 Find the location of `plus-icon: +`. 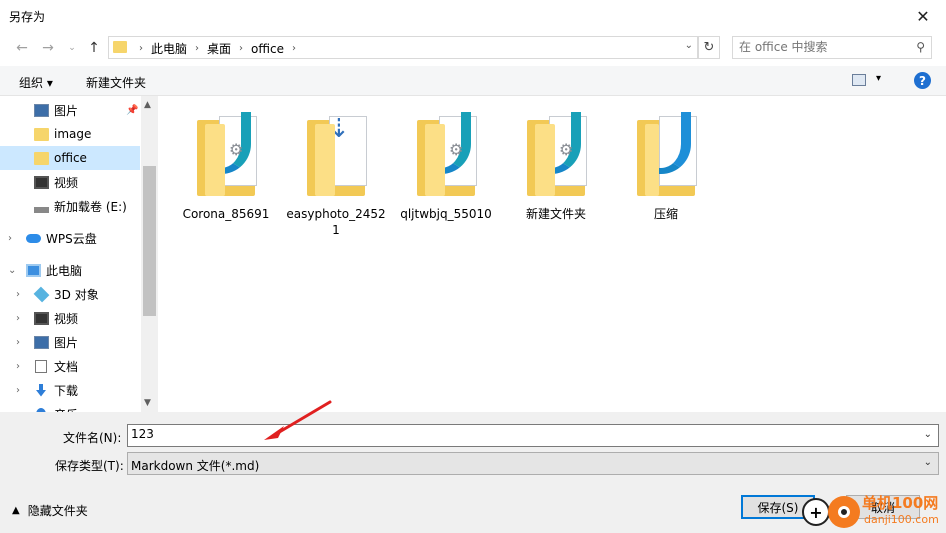

plus-icon: + is located at coordinates (816, 512).